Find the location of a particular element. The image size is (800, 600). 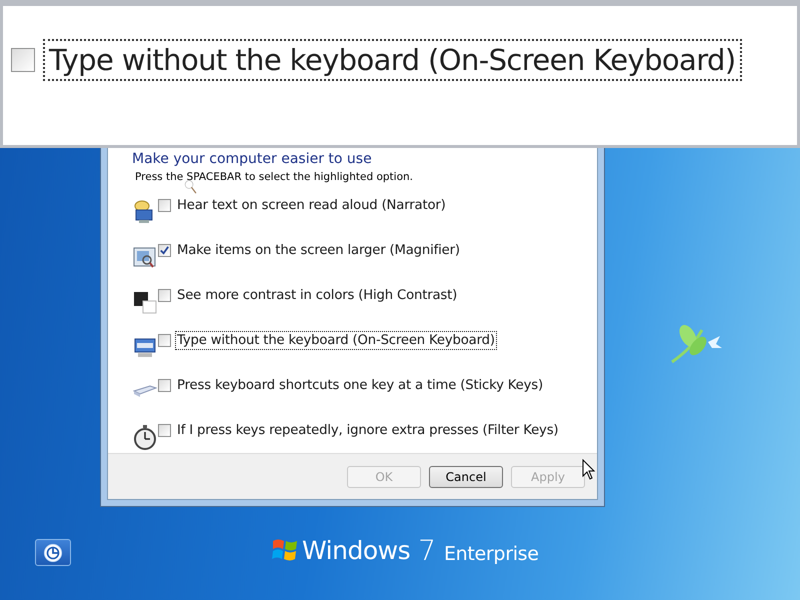

magnified-screen-icon is located at coordinates (145, 256).